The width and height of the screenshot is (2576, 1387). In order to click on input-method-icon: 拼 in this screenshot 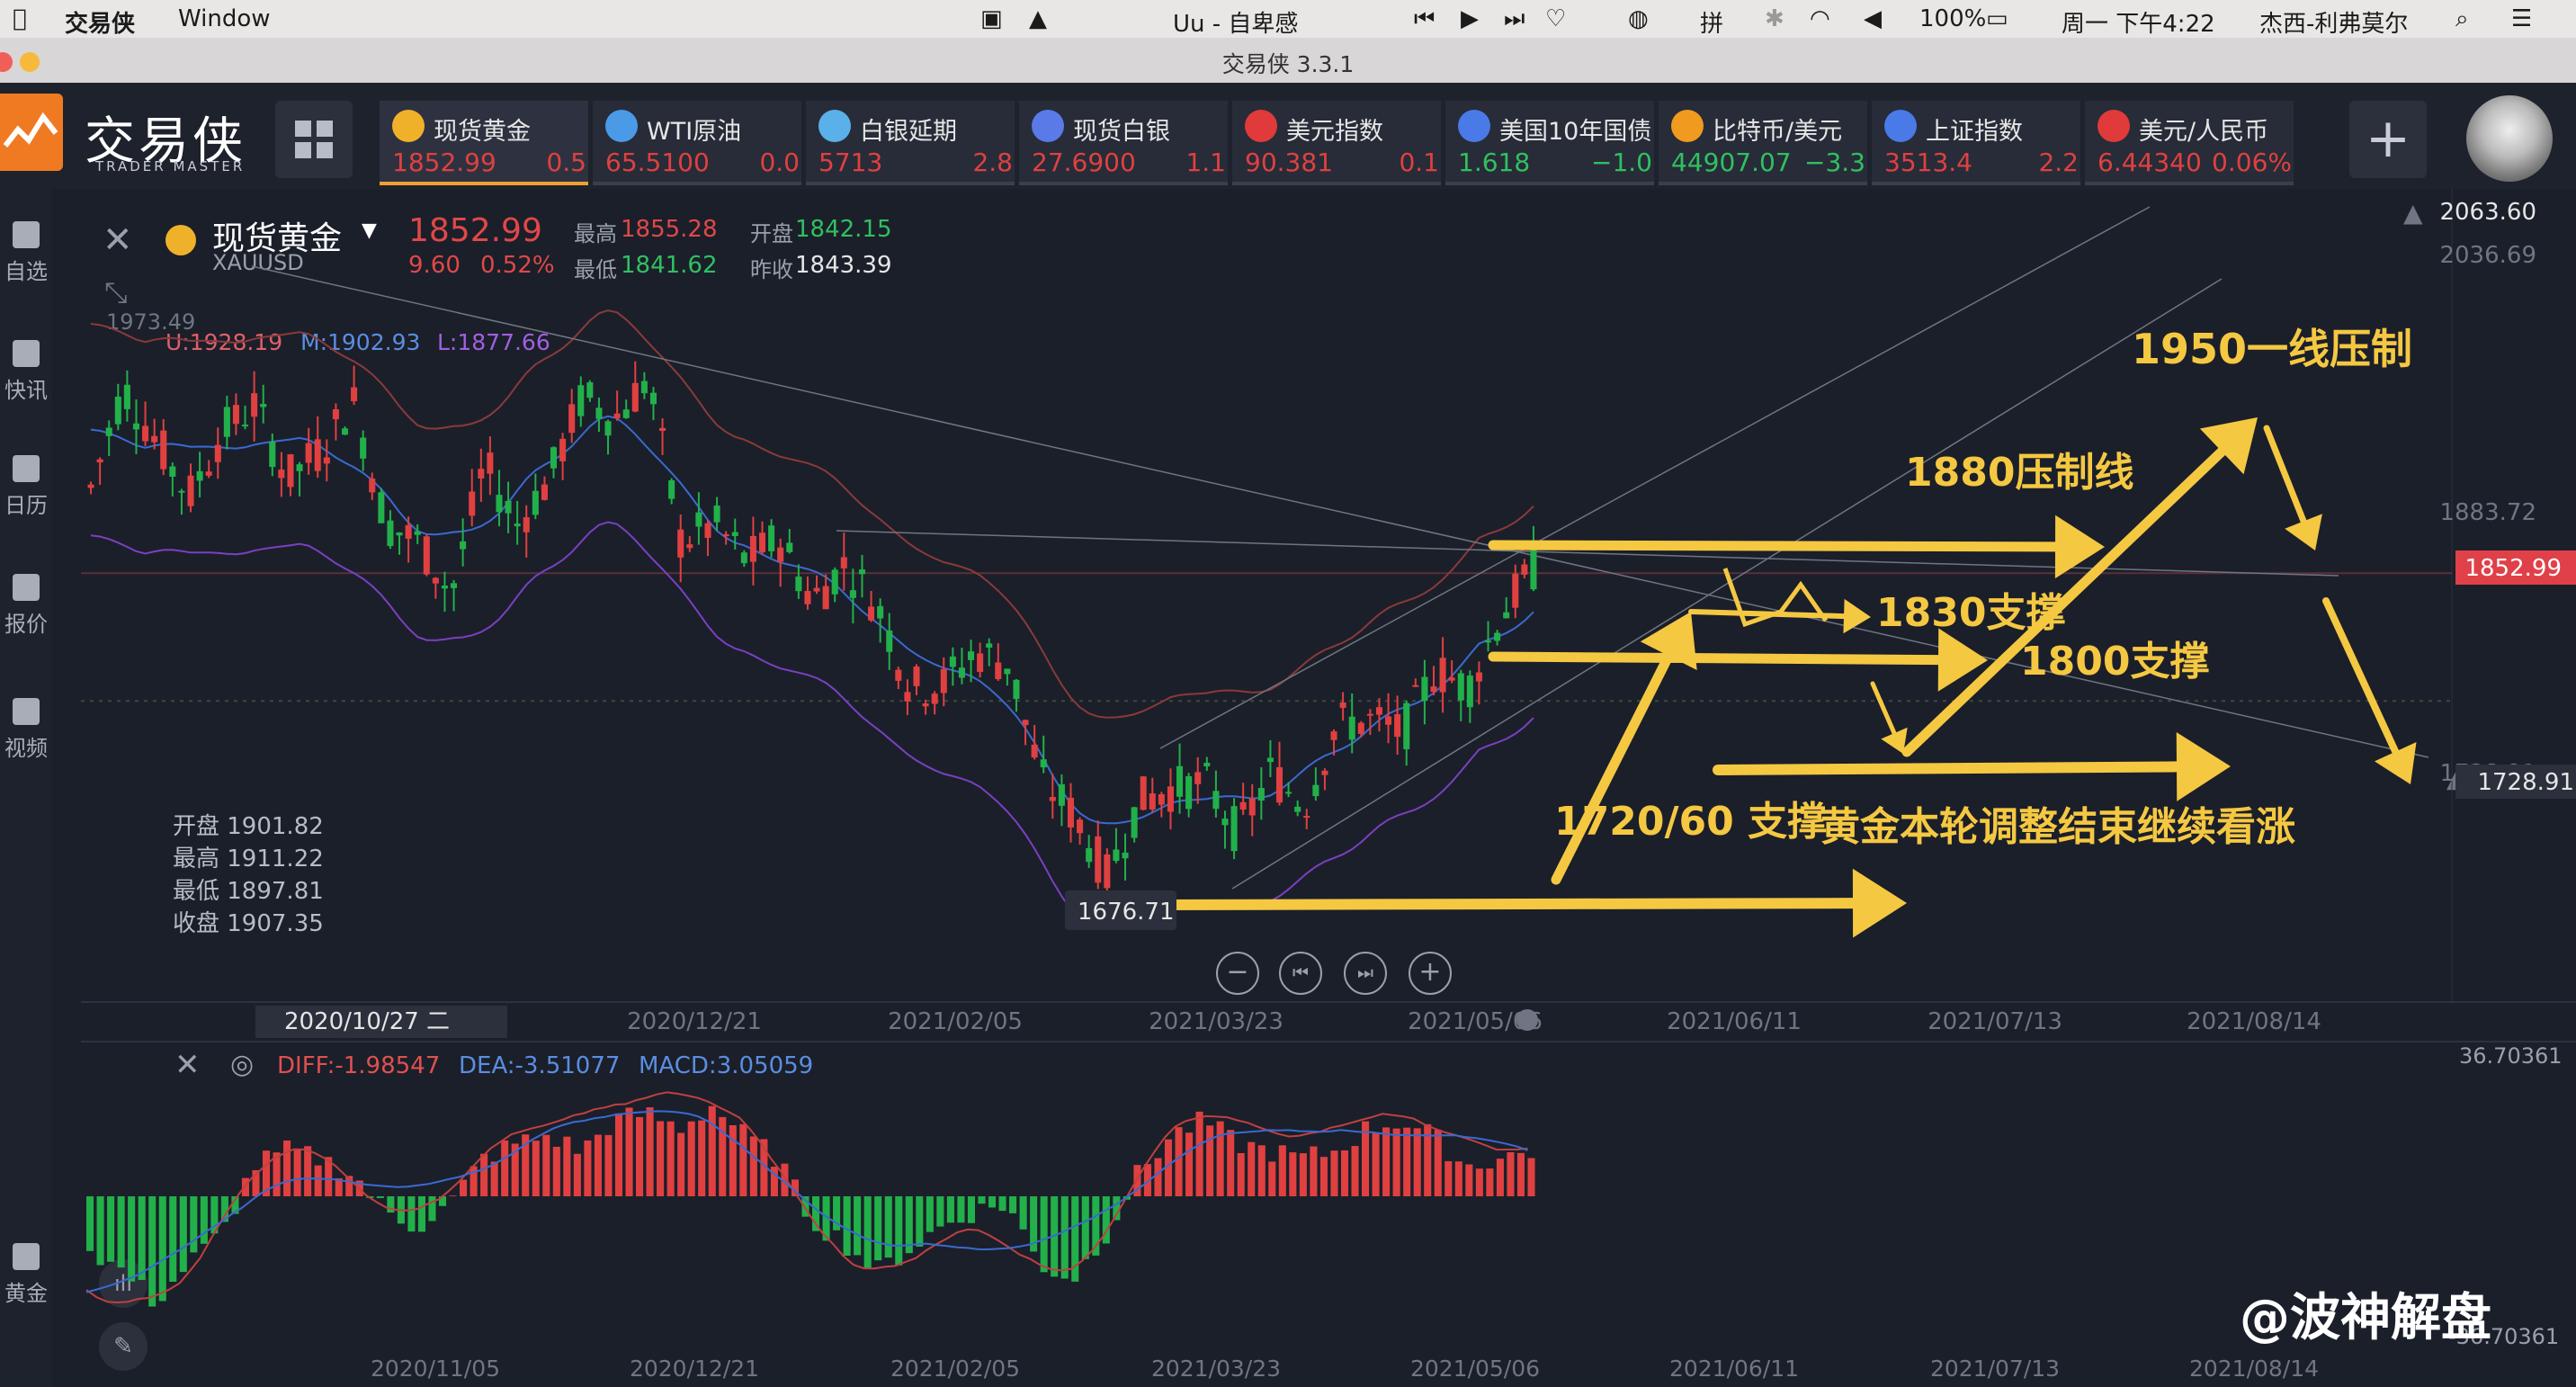, I will do `click(1711, 22)`.